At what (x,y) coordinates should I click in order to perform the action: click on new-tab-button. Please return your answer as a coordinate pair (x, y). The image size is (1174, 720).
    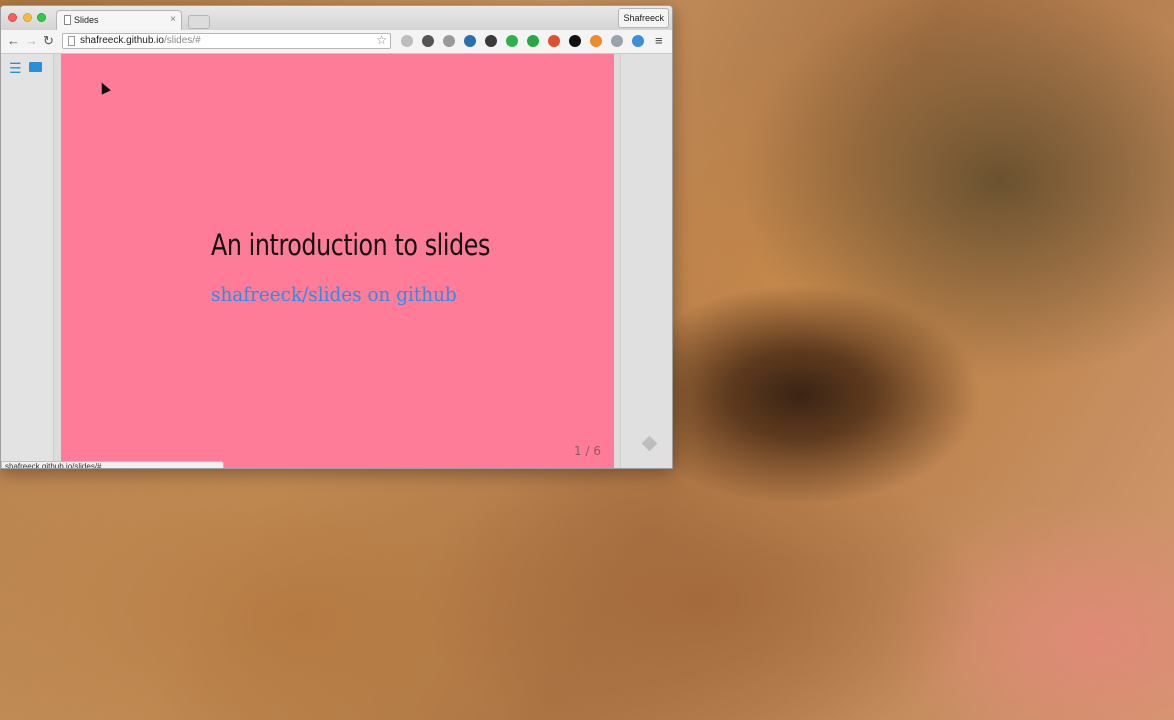
    Looking at the image, I should click on (199, 22).